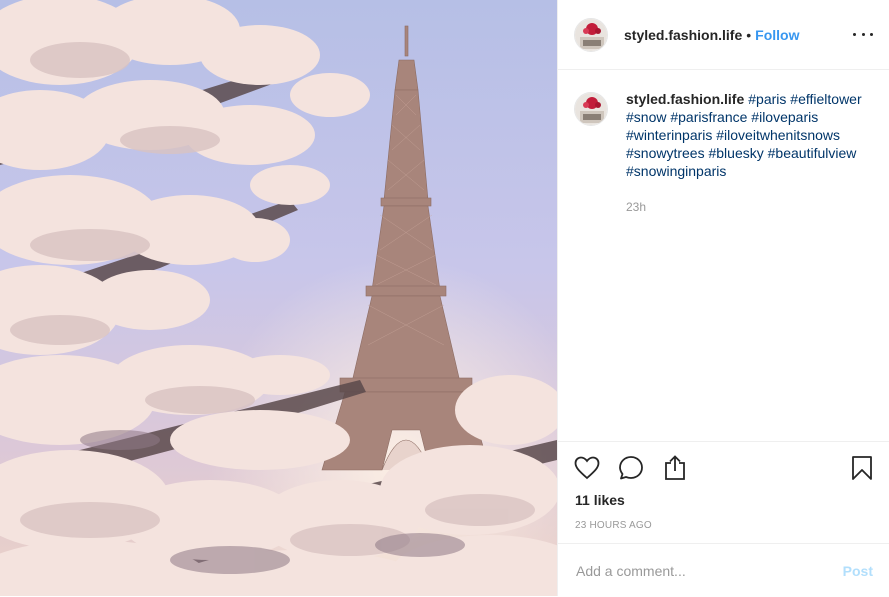 This screenshot has height=597, width=889. What do you see at coordinates (665, 153) in the screenshot?
I see `hashtag-link: #snowytrees` at bounding box center [665, 153].